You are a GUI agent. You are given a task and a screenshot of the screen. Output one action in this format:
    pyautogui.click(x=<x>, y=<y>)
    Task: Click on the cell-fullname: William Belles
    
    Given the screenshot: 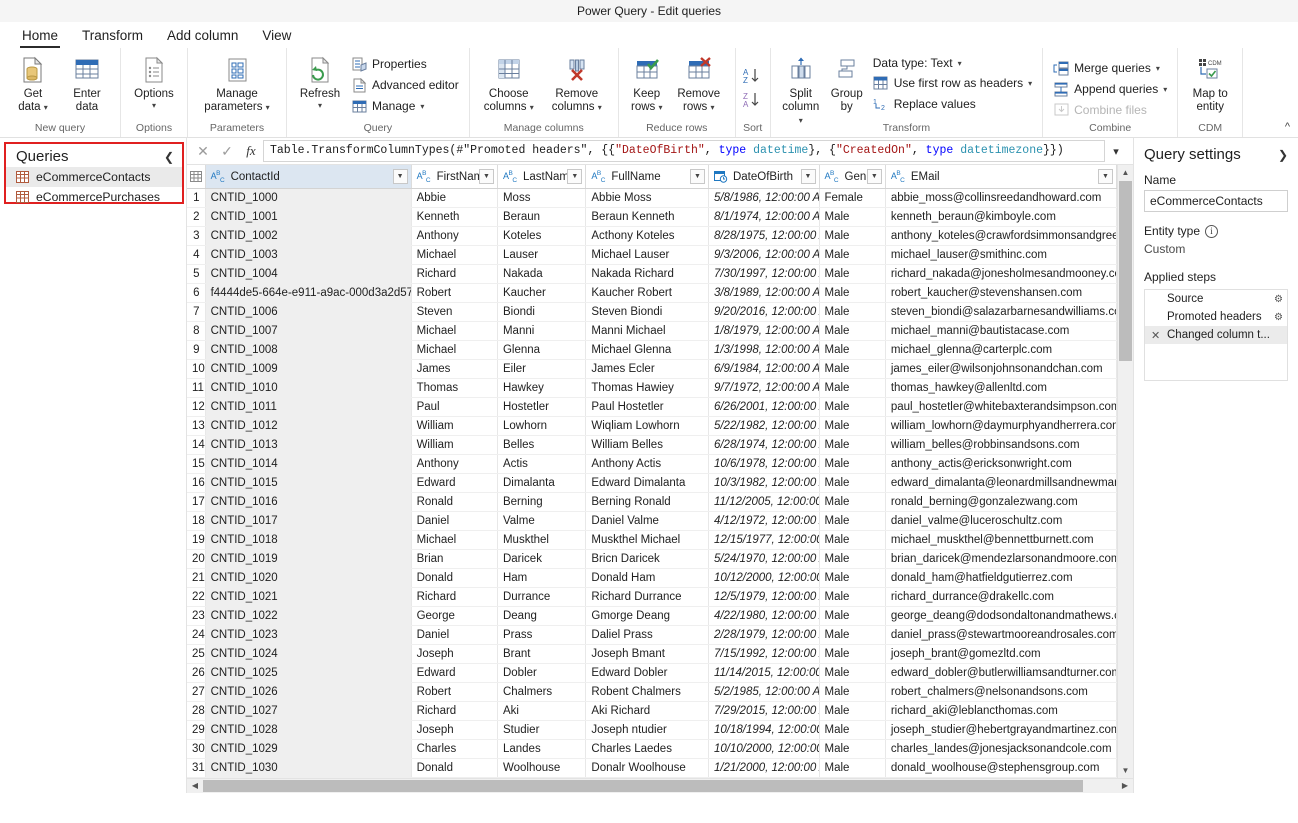 What is the action you would take?
    pyautogui.click(x=647, y=445)
    